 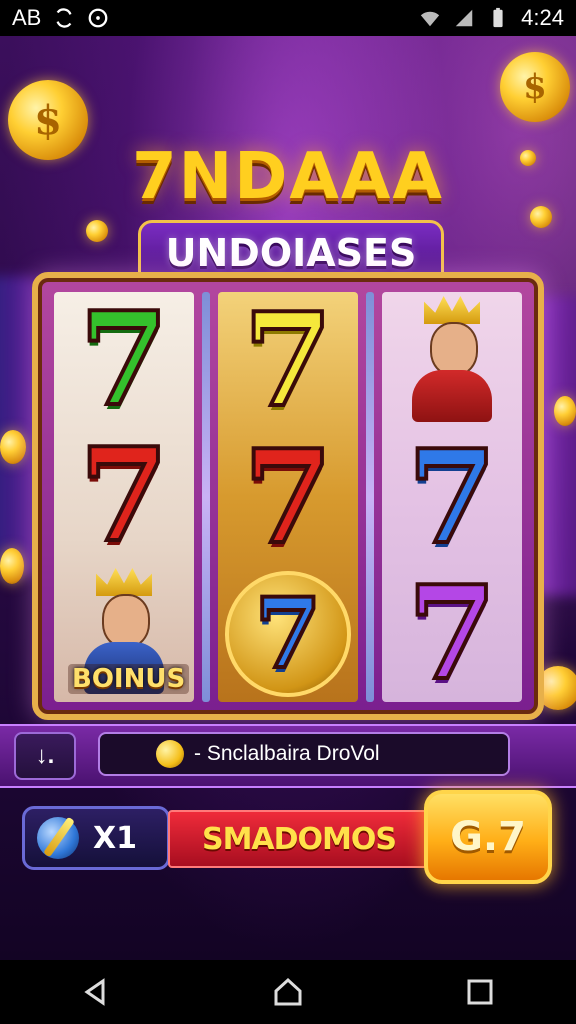 I want to click on seven-yellow-symbol: 7, so click(x=287, y=364).